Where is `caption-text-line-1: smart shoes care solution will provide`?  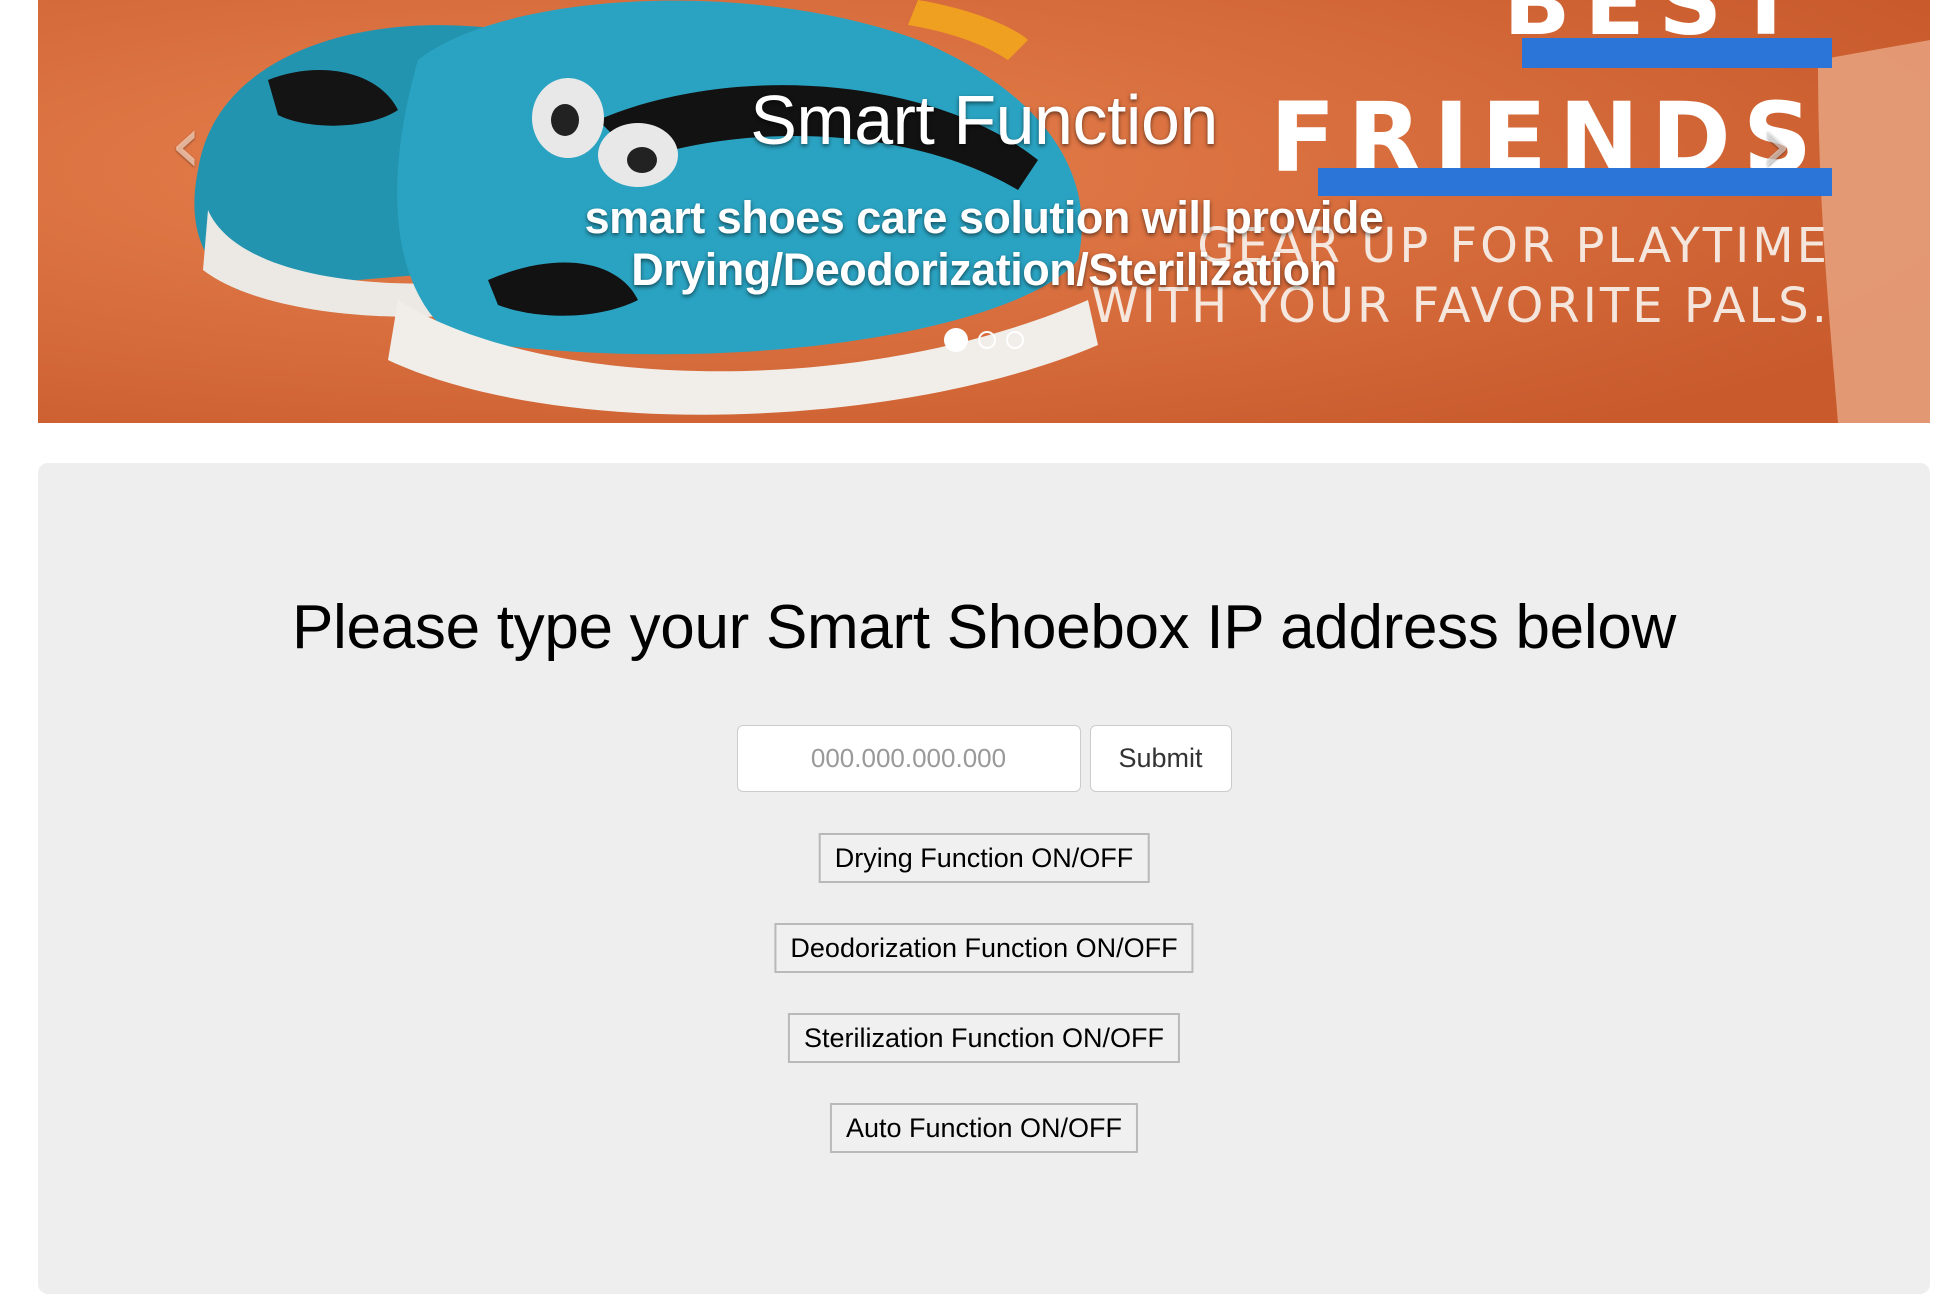
caption-text-line-1: smart shoes care solution will provide is located at coordinates (984, 217).